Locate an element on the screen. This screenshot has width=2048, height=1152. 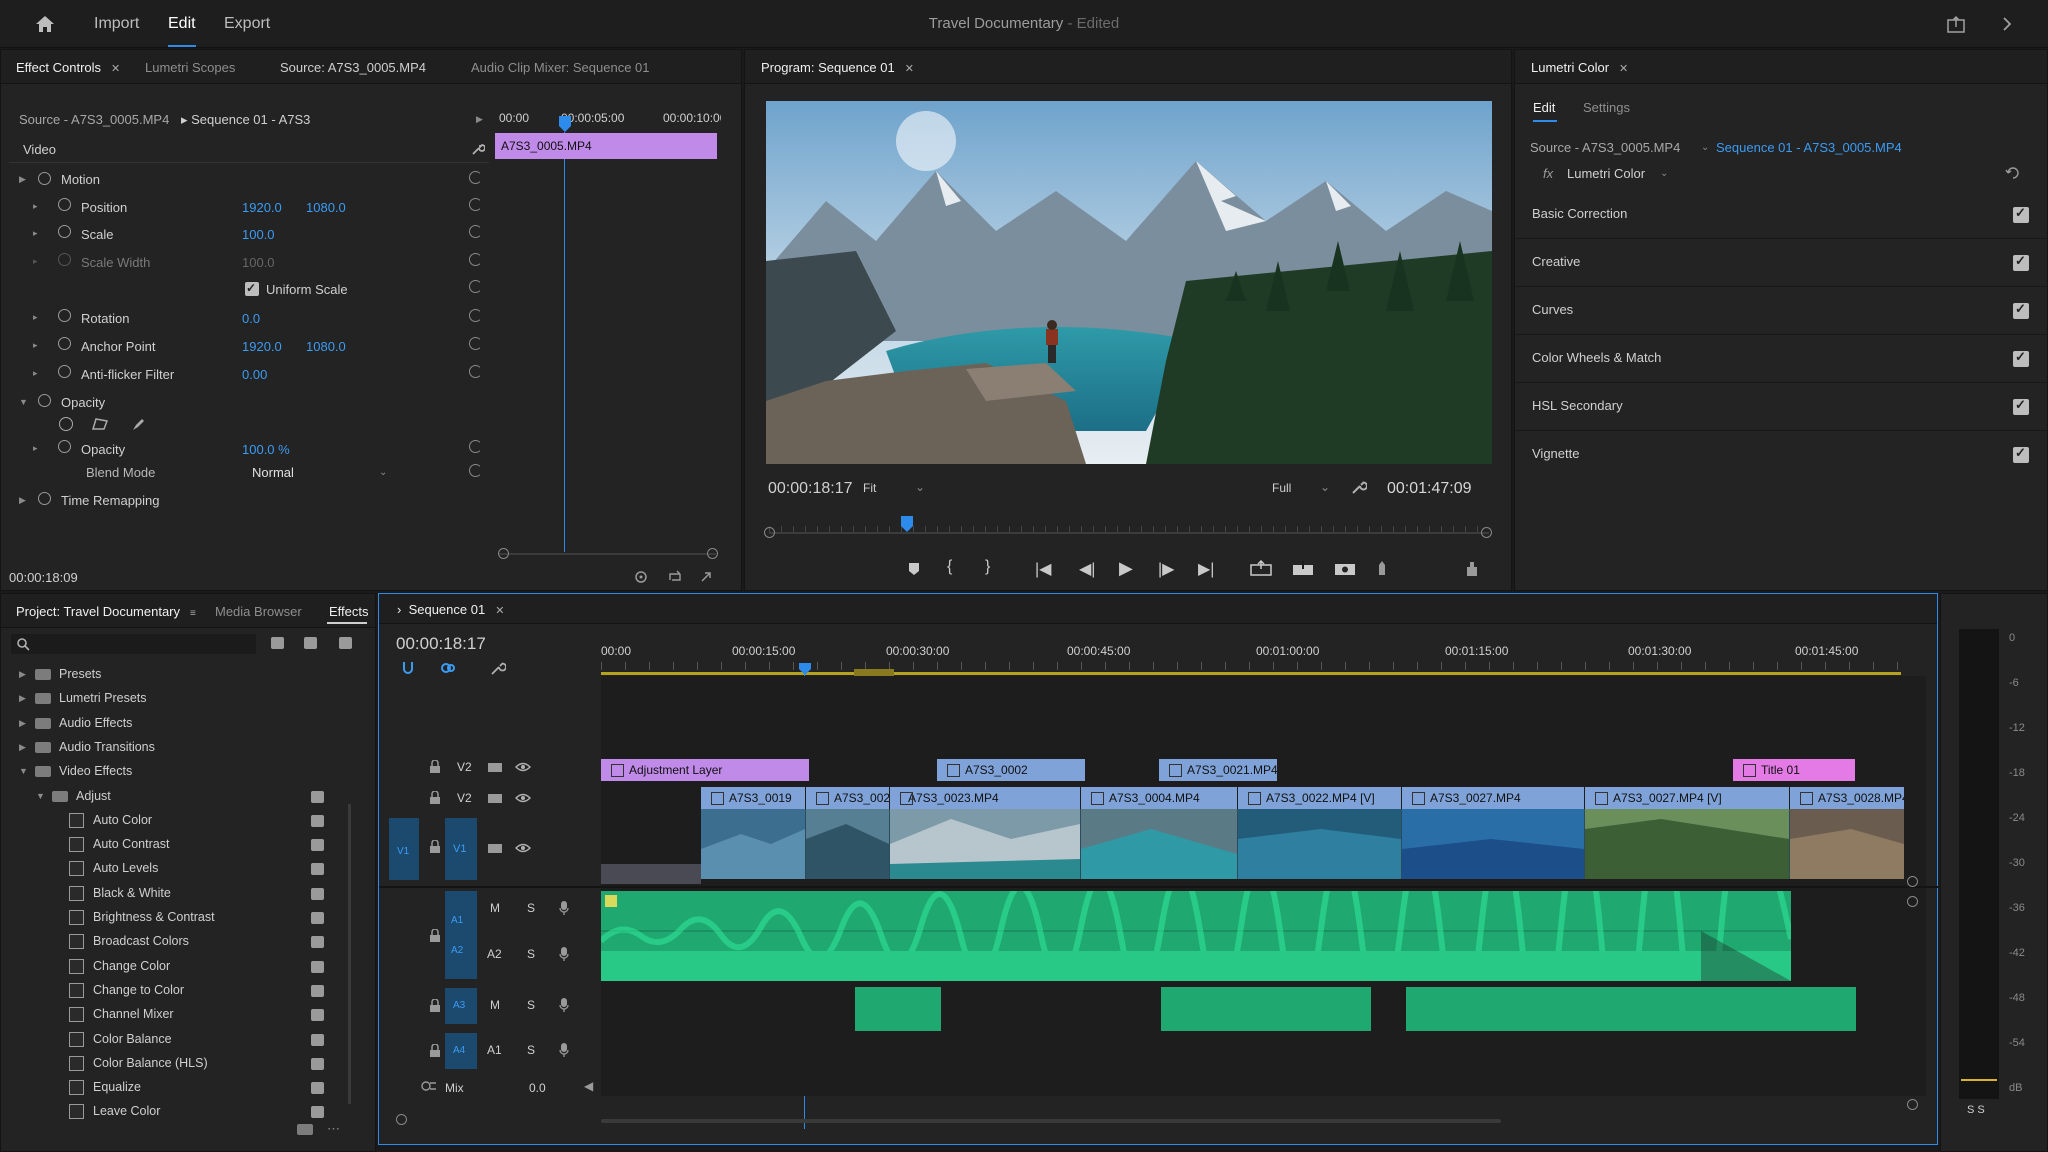
tree-item: ▼ Video Effects is located at coordinates (176, 772).